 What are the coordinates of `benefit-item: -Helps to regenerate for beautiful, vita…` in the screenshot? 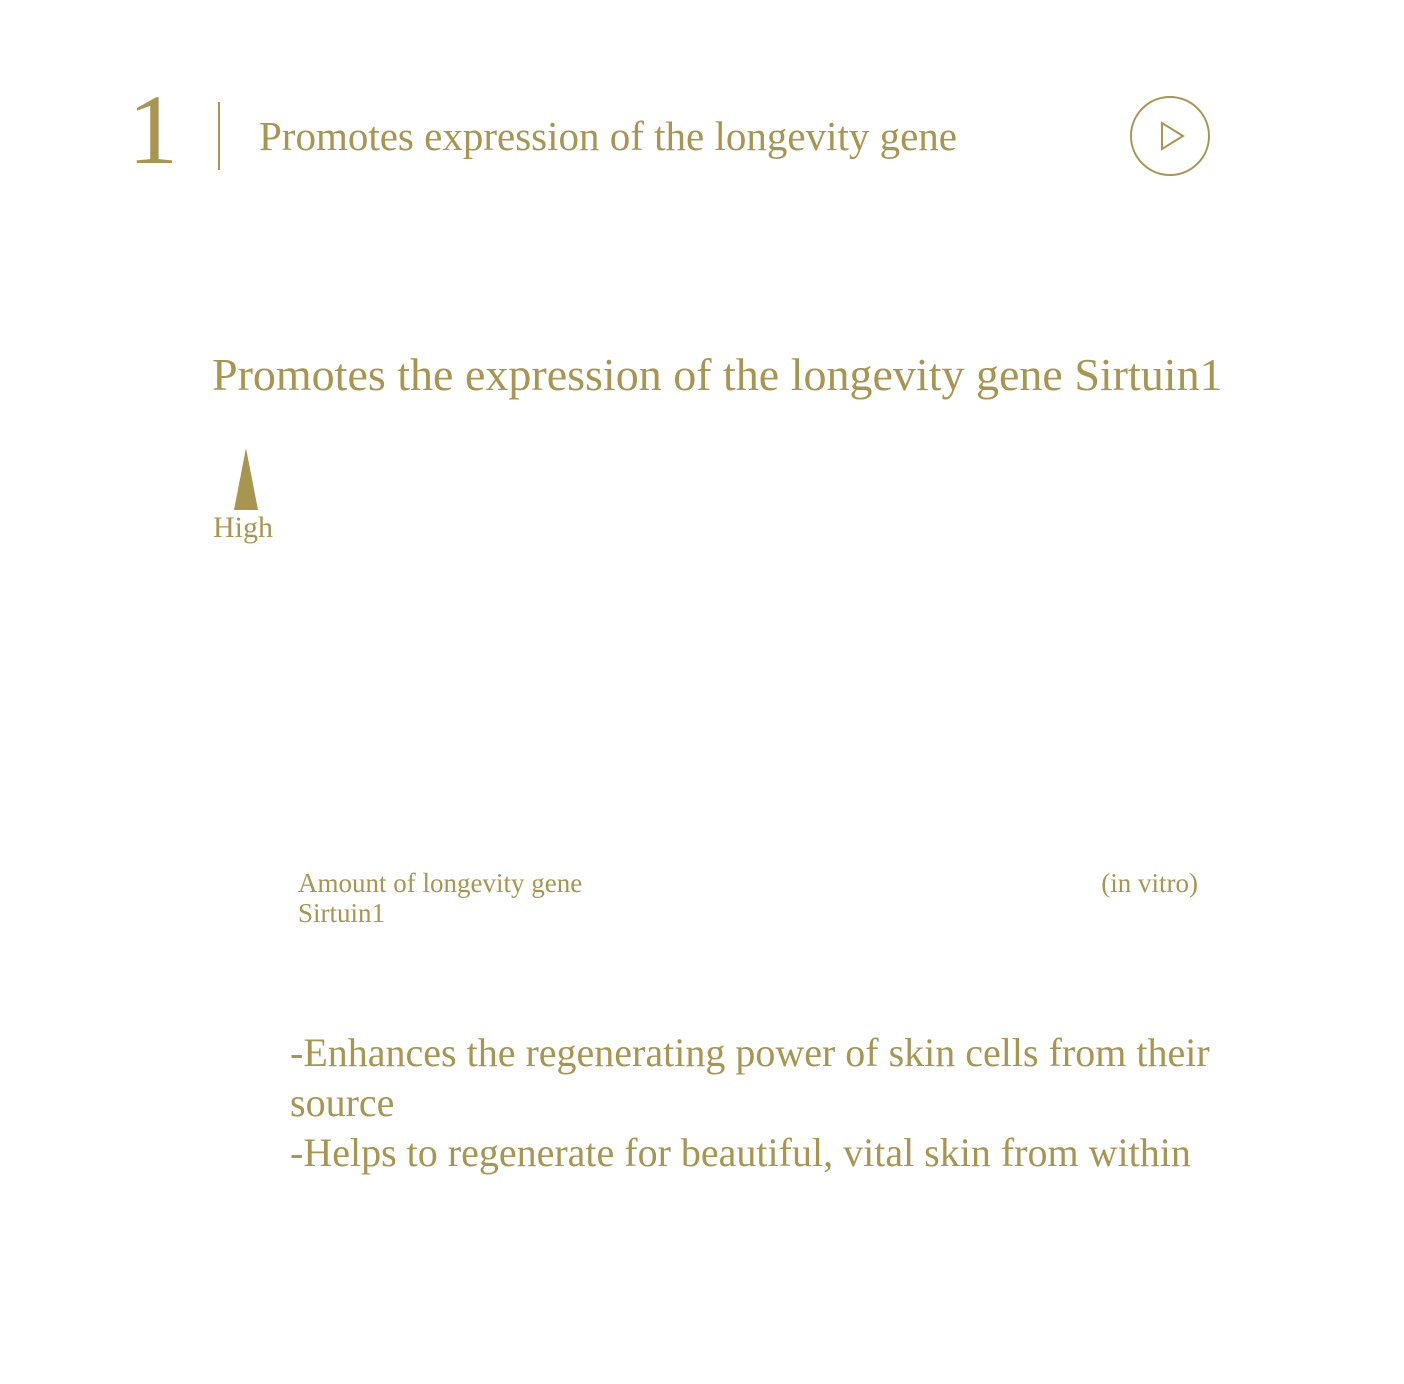 It's located at (740, 1152).